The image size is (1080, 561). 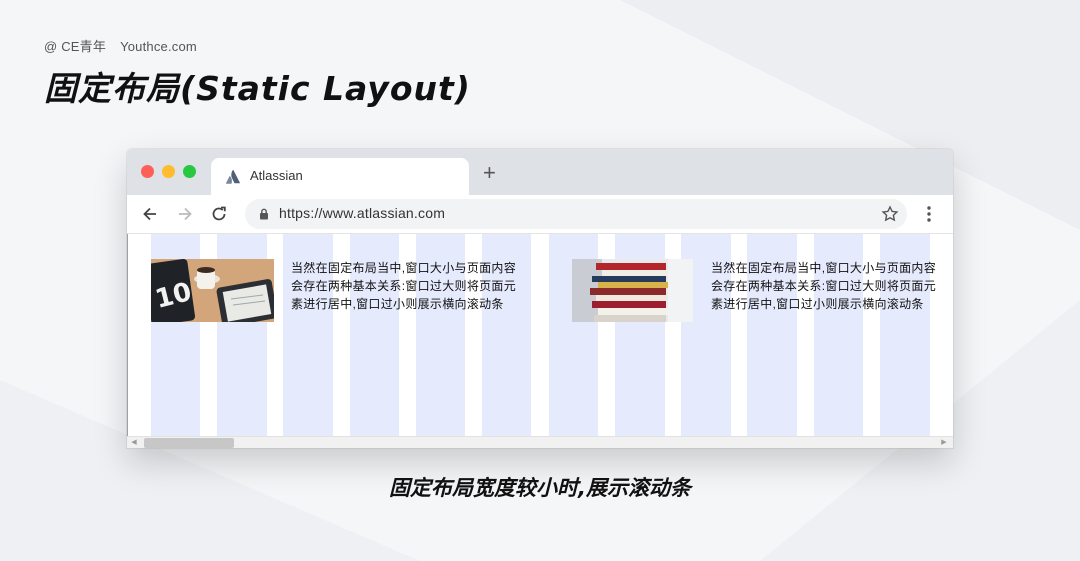 I want to click on forward-arrow-icon, so click(x=185, y=214).